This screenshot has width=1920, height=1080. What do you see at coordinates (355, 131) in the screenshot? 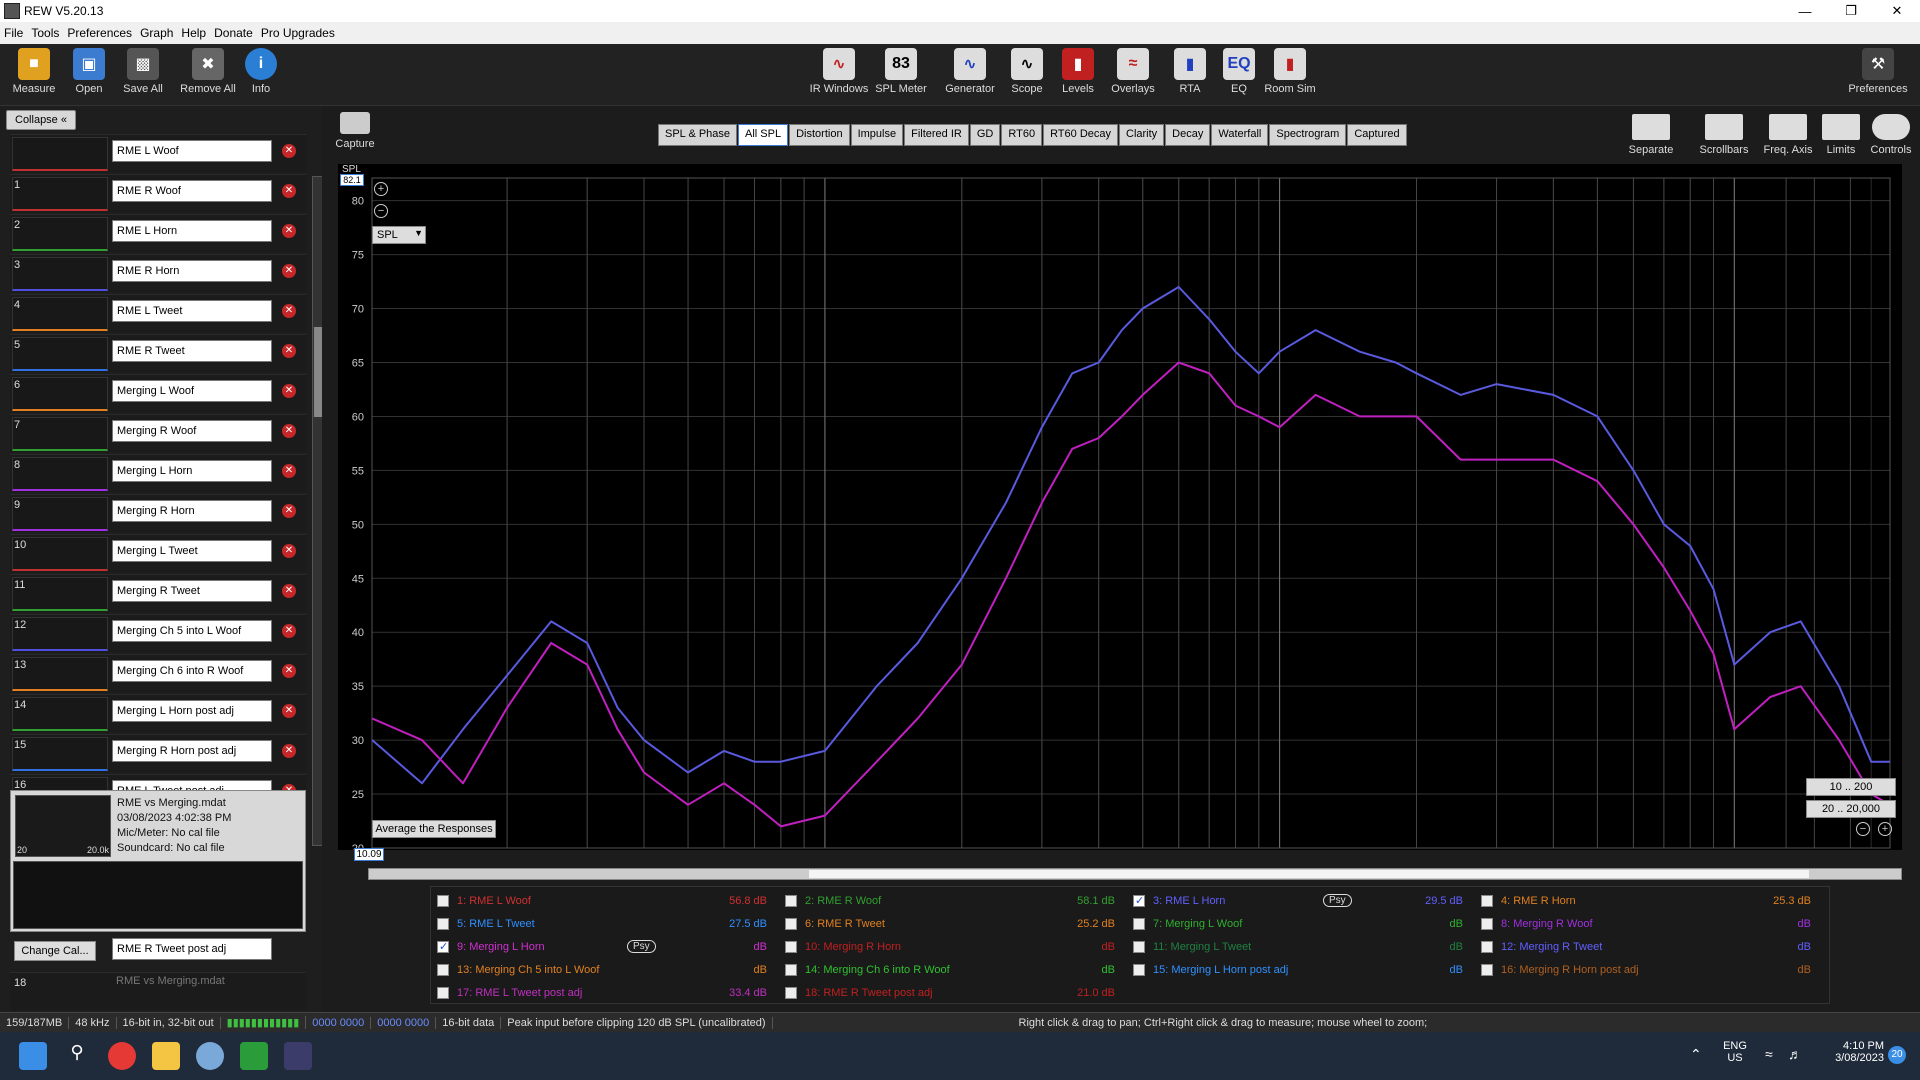
I see `capture-button: Capture` at bounding box center [355, 131].